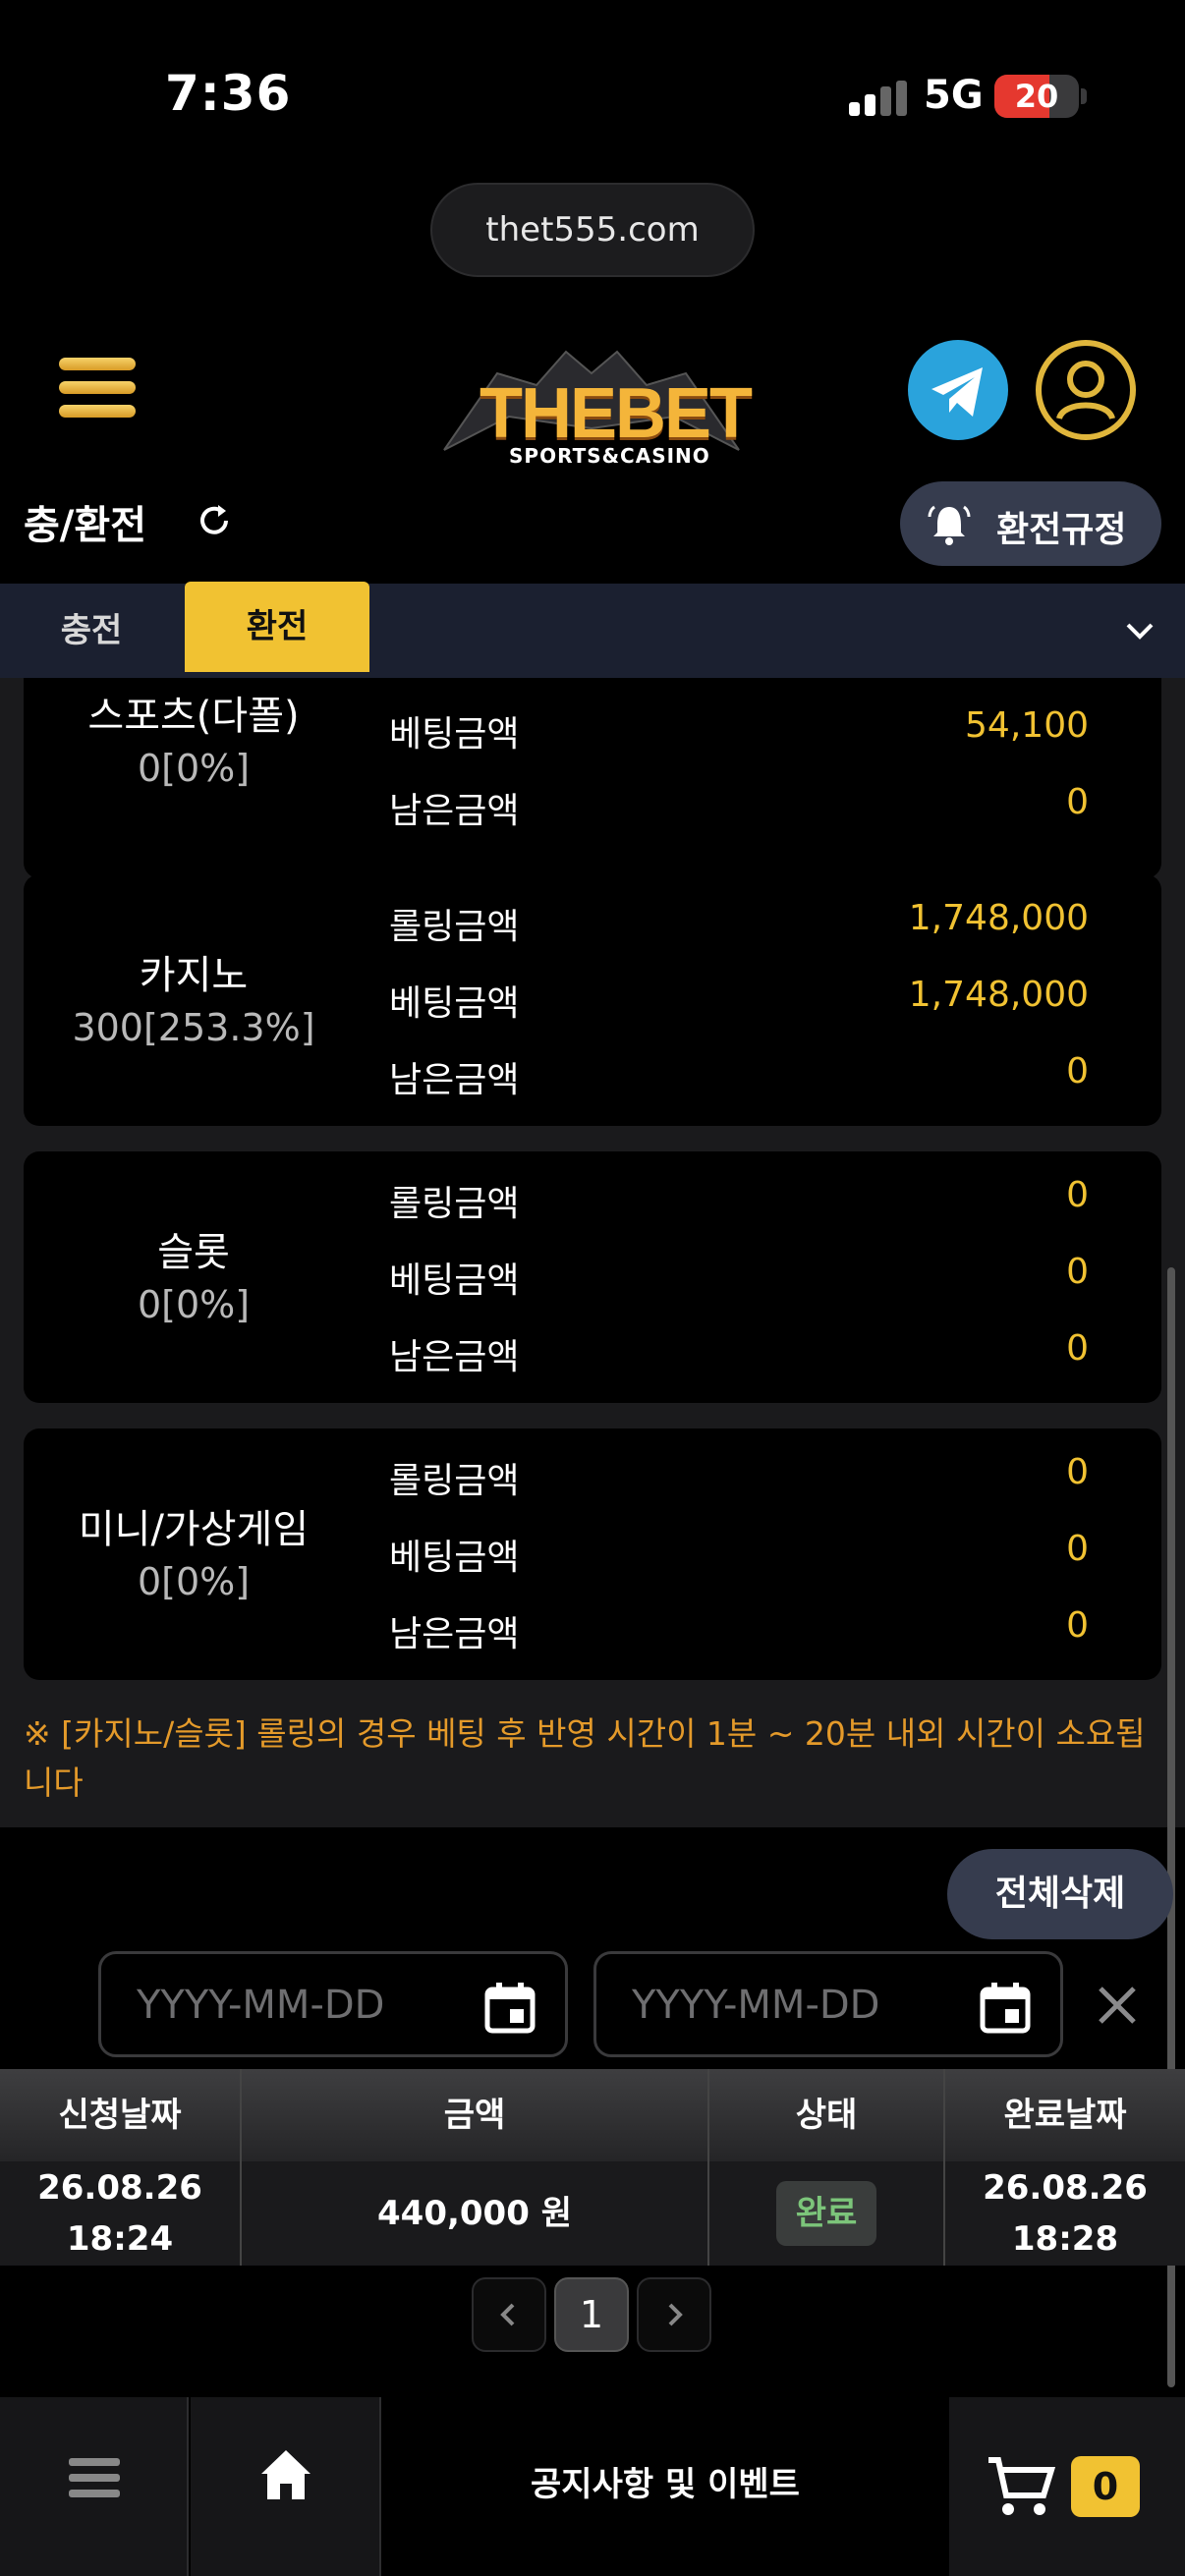 This screenshot has height=2576, width=1185. I want to click on cart-icon, so click(1022, 2486).